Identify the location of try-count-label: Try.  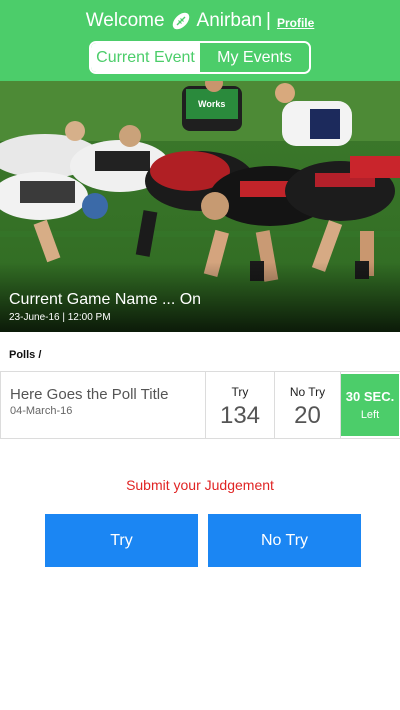
(240, 392).